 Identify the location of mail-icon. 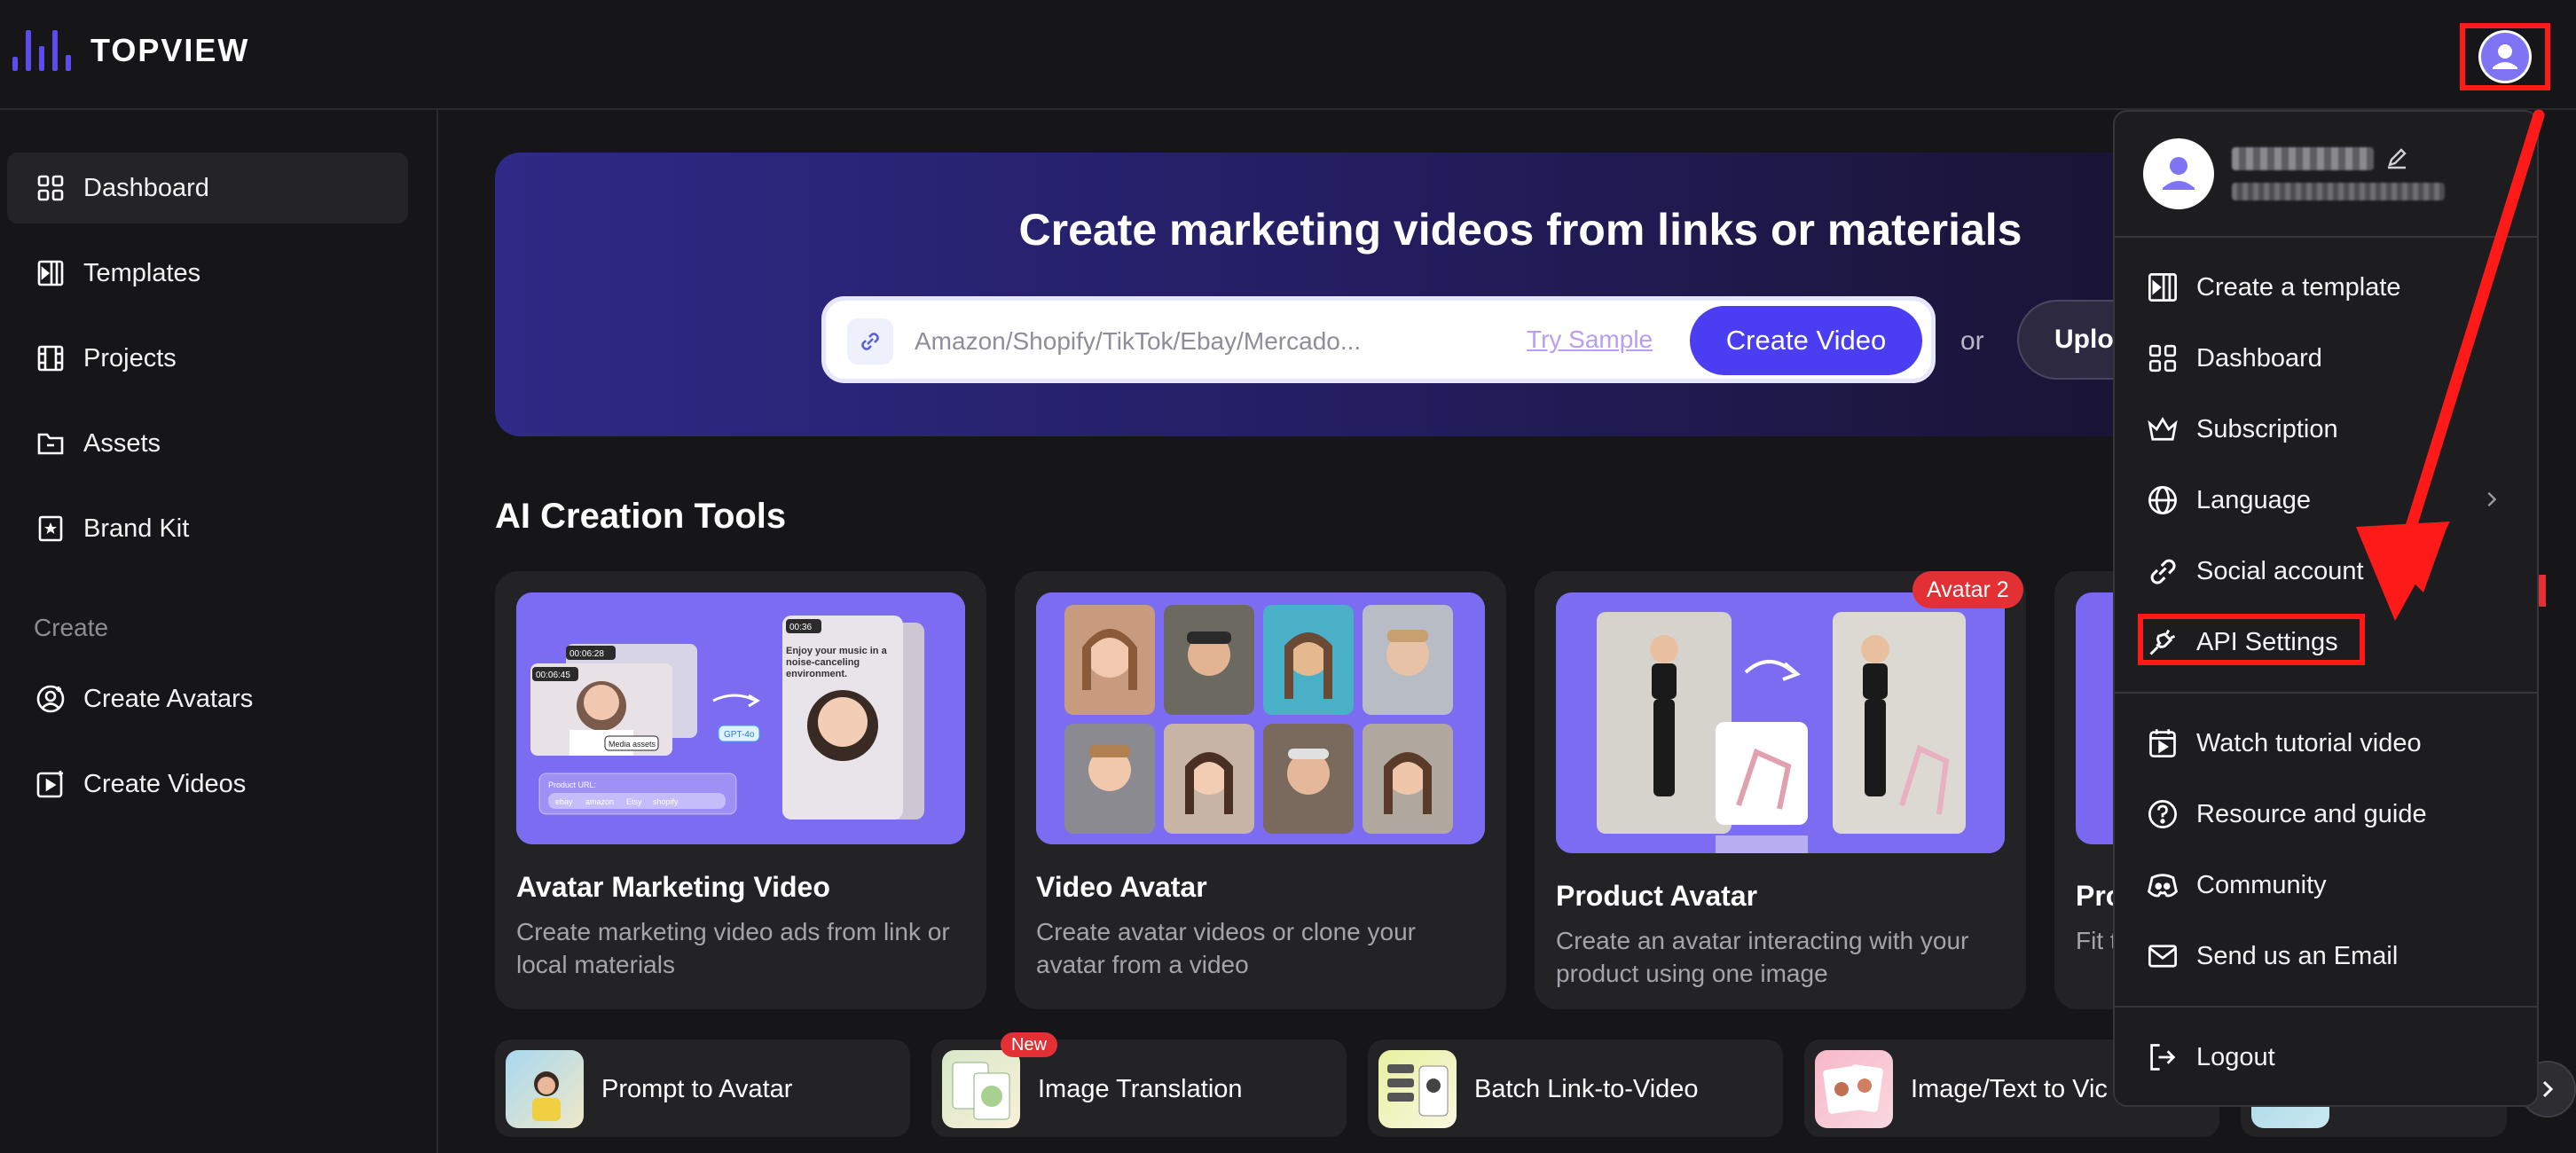
(2162, 956).